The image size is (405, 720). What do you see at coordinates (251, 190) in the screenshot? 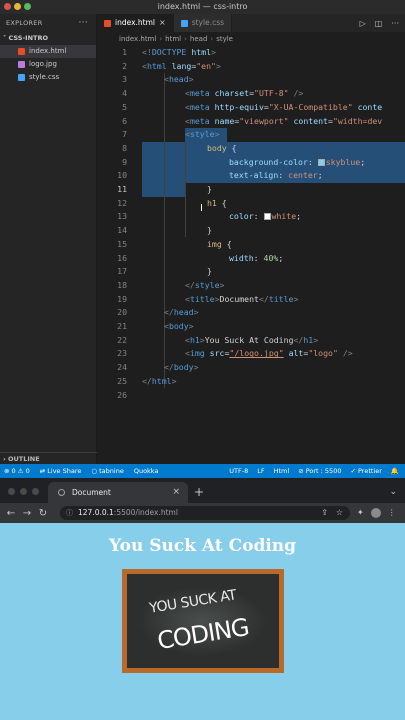
I see `code-line: 11}` at bounding box center [251, 190].